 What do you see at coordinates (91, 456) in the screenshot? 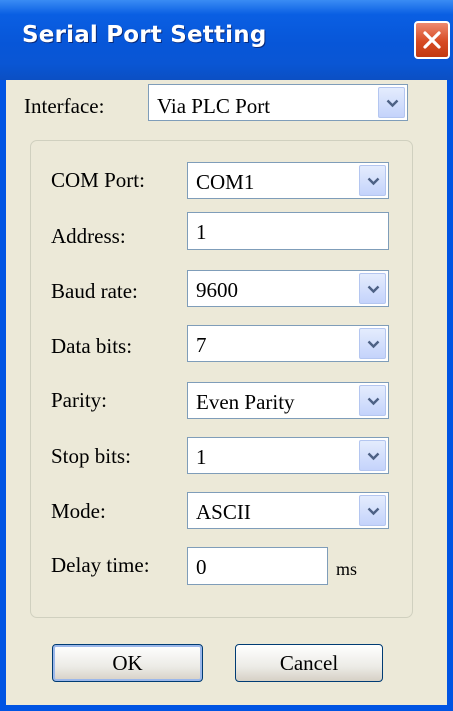
I see `stop-bits-label: Stop bits:` at bounding box center [91, 456].